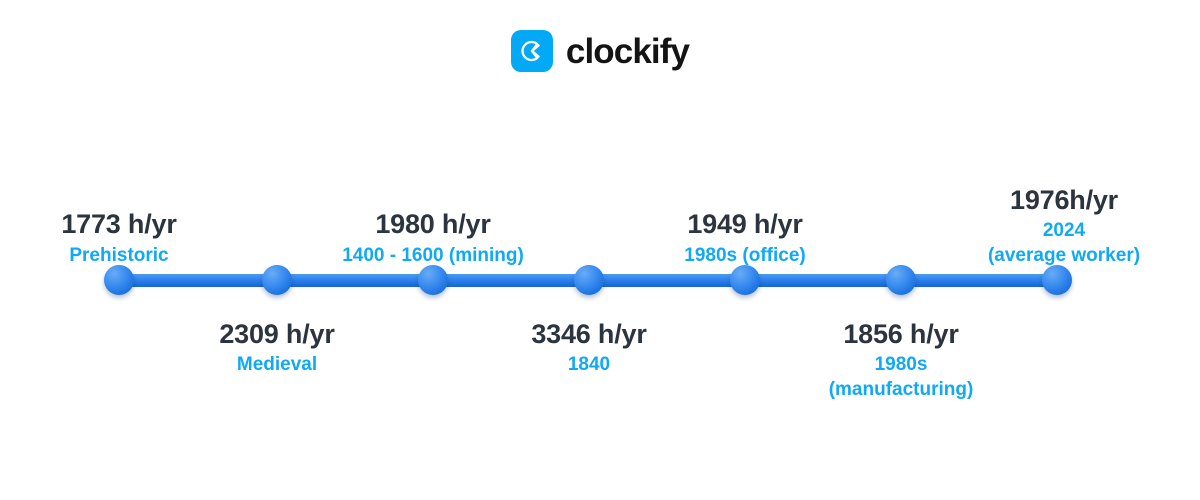  Describe the element at coordinates (901, 334) in the screenshot. I see `timeline-value: 1856 h/yr` at that location.